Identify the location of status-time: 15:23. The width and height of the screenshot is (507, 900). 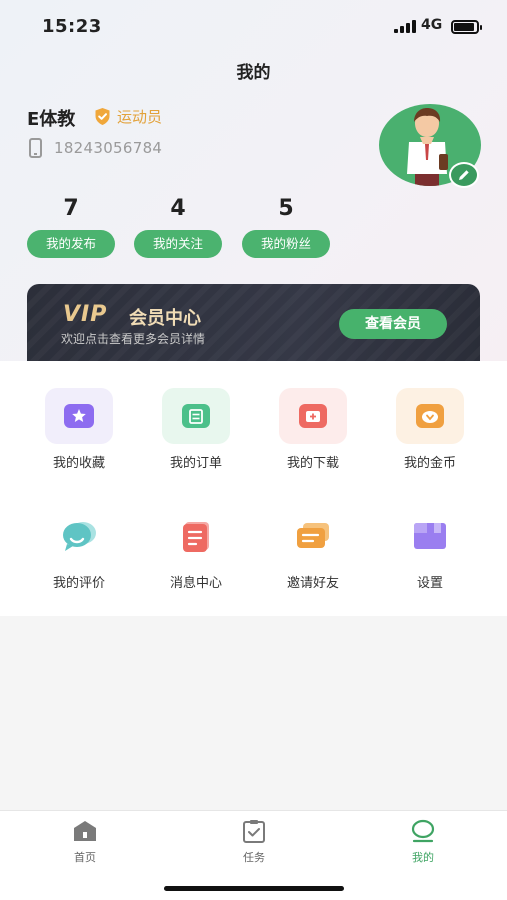
(72, 26).